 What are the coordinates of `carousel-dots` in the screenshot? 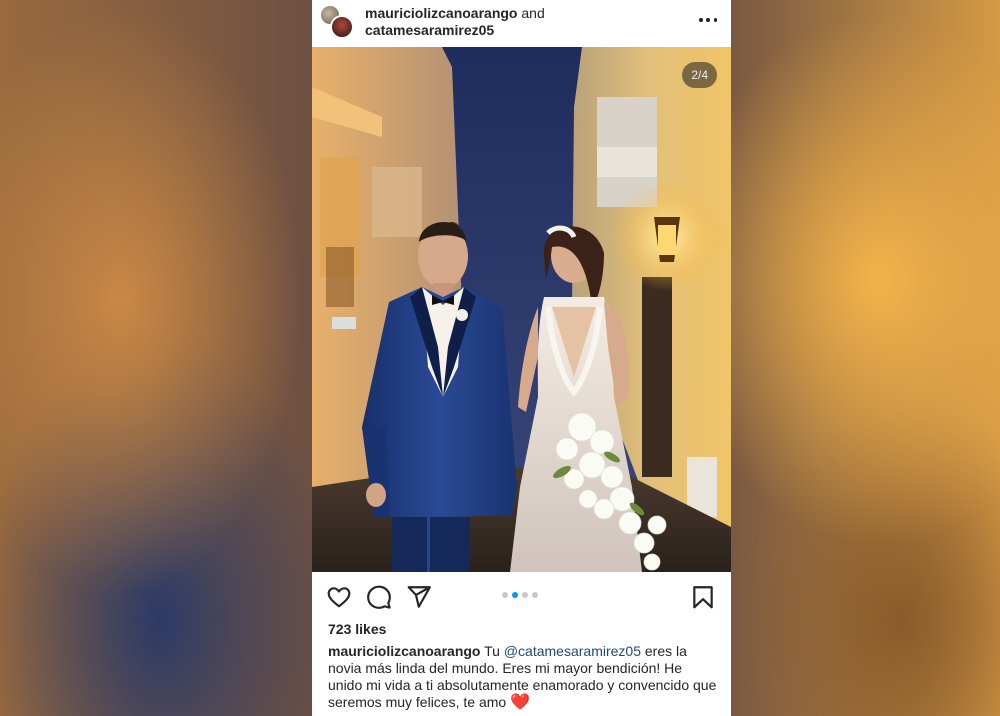 It's located at (520, 595).